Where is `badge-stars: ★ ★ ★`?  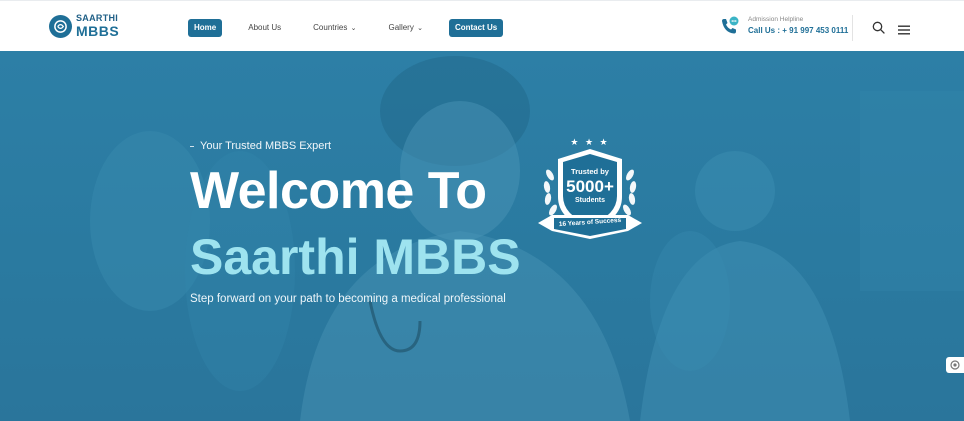
badge-stars: ★ ★ ★ is located at coordinates (590, 142).